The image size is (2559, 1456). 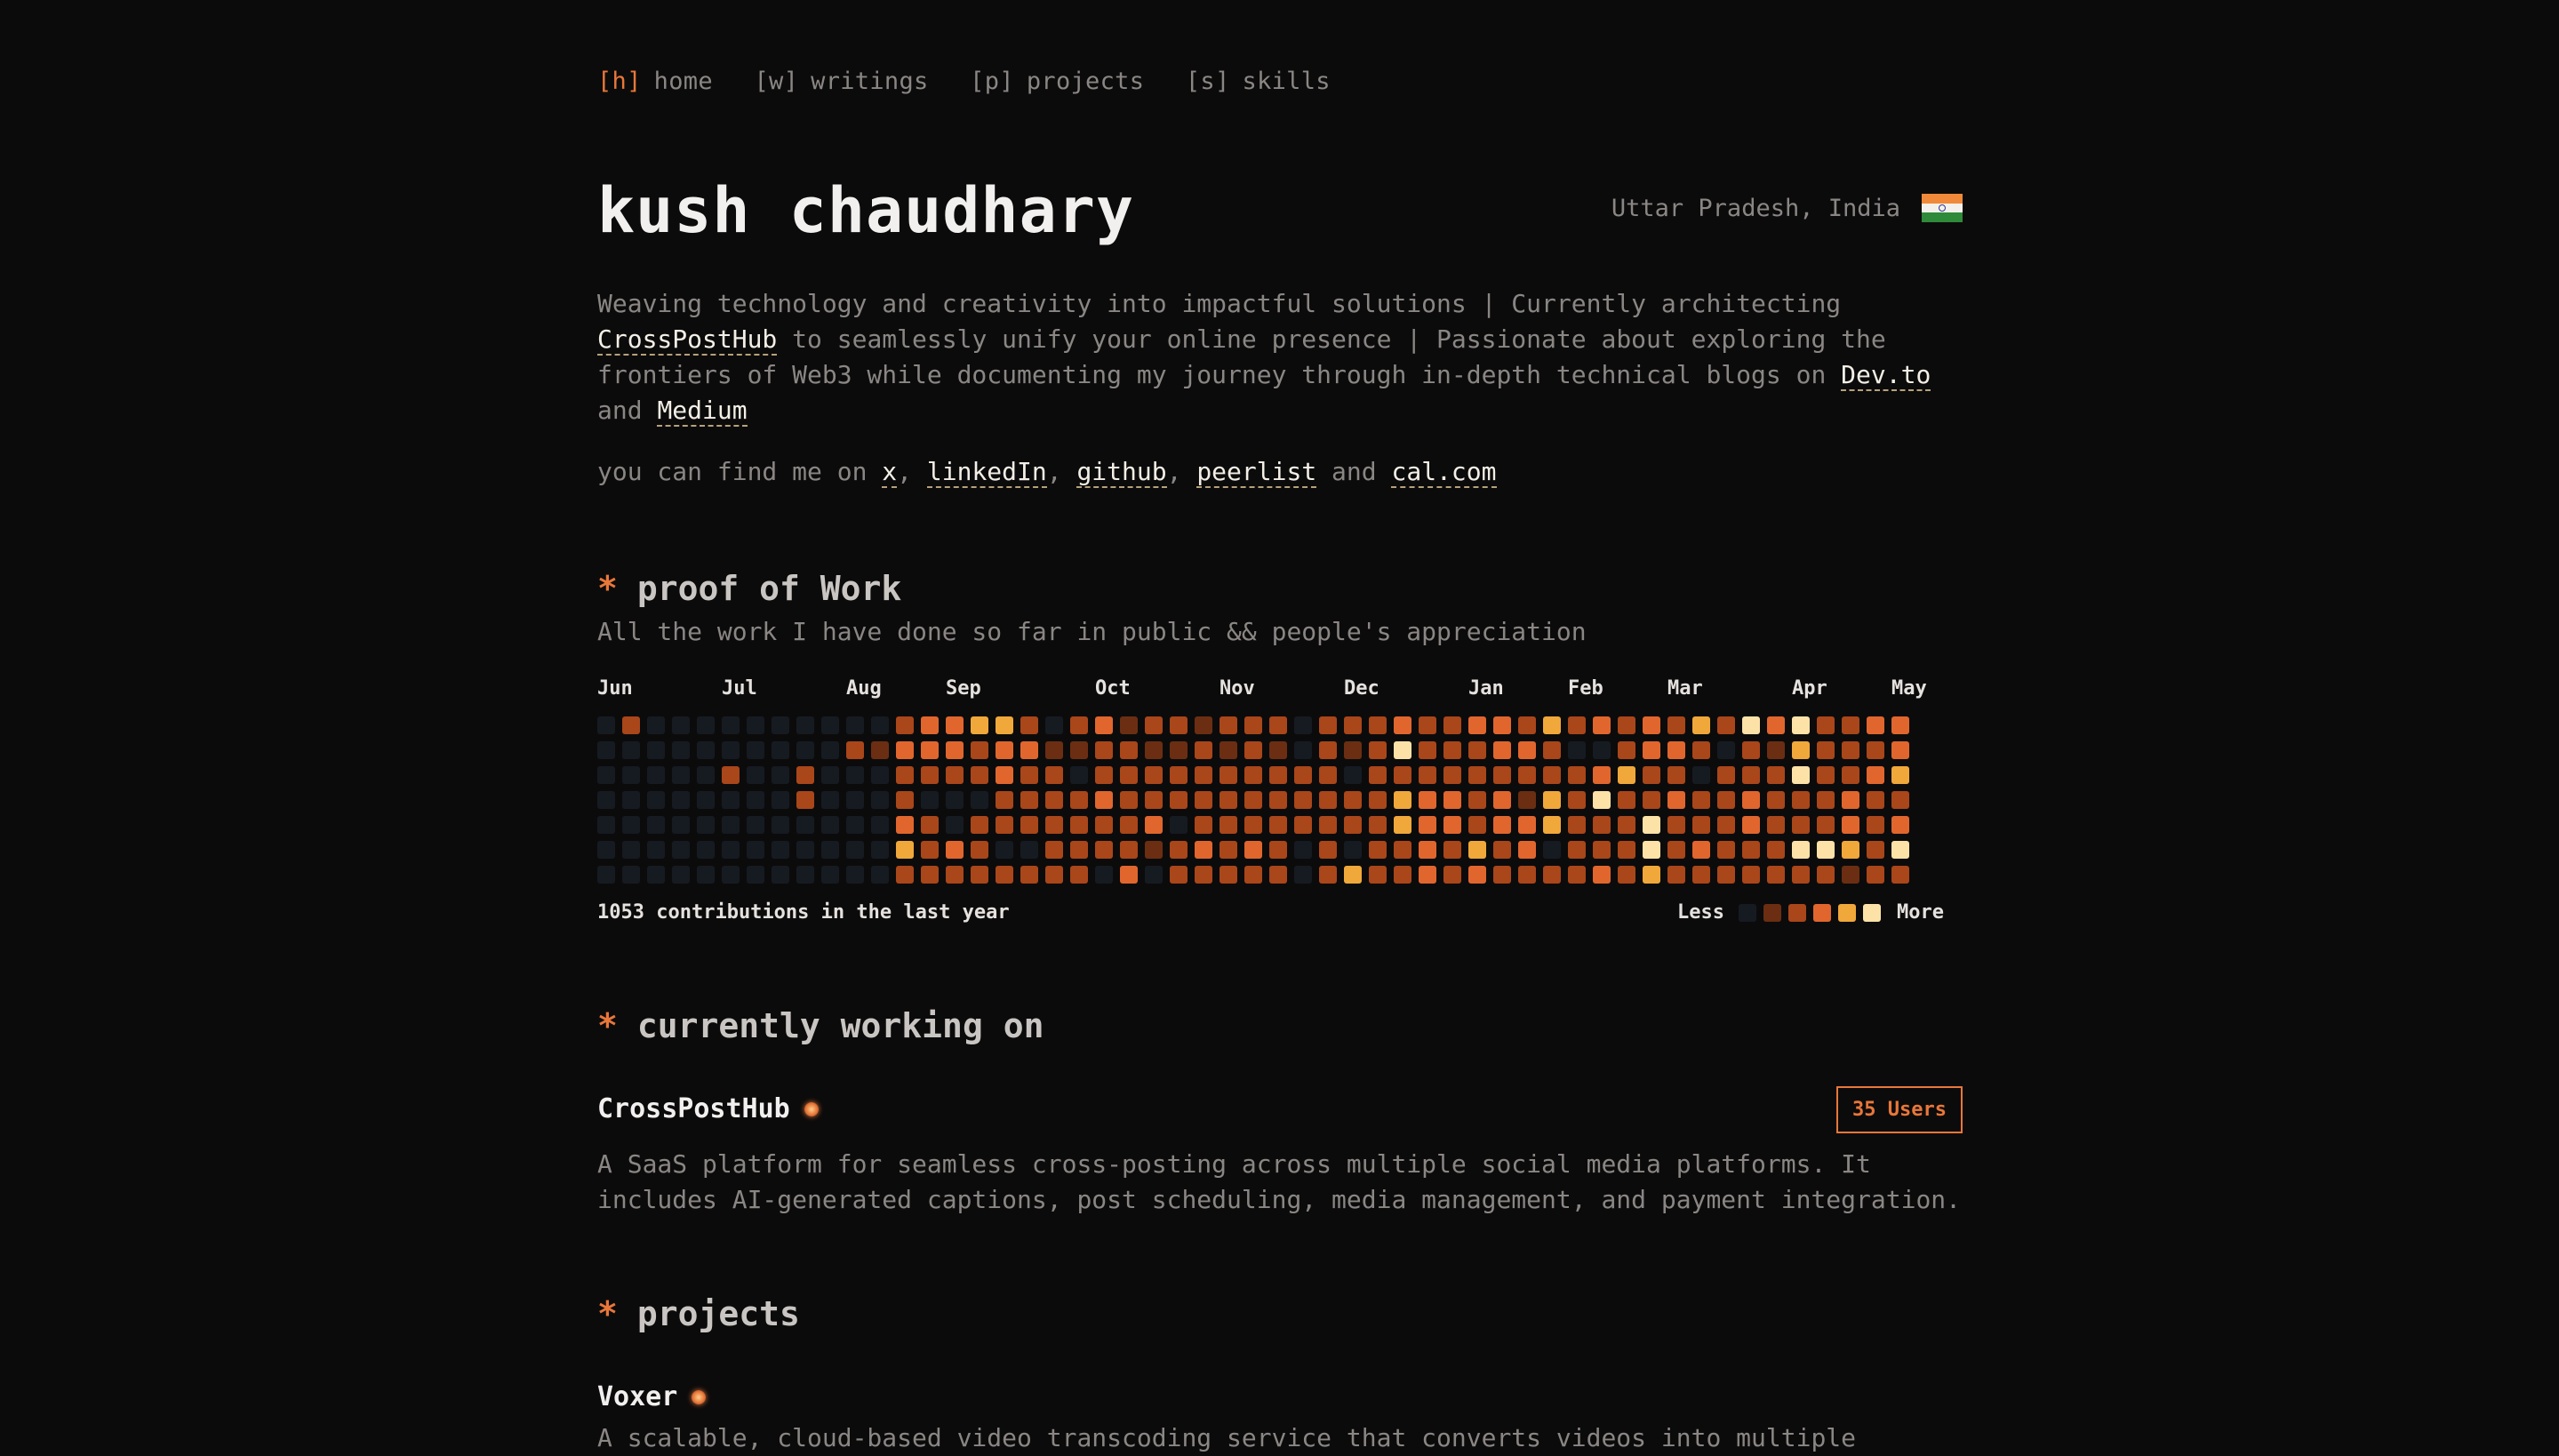 What do you see at coordinates (655, 81) in the screenshot?
I see `nav-home: [h] home` at bounding box center [655, 81].